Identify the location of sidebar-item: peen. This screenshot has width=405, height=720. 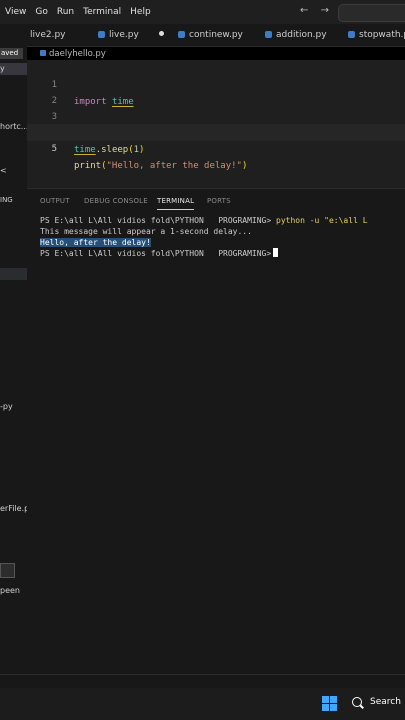
(10, 590).